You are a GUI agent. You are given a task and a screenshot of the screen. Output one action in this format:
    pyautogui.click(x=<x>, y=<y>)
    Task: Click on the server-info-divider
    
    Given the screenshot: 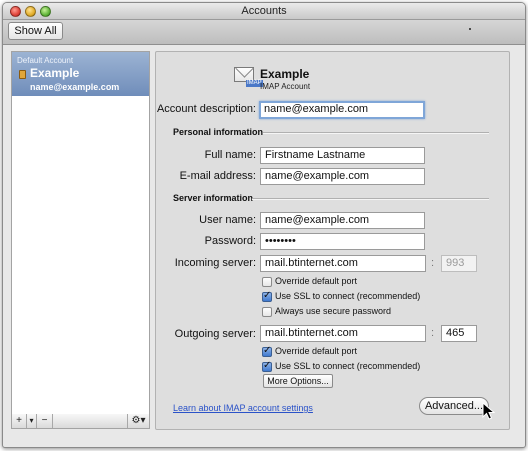 What is the action you would take?
    pyautogui.click(x=370, y=199)
    